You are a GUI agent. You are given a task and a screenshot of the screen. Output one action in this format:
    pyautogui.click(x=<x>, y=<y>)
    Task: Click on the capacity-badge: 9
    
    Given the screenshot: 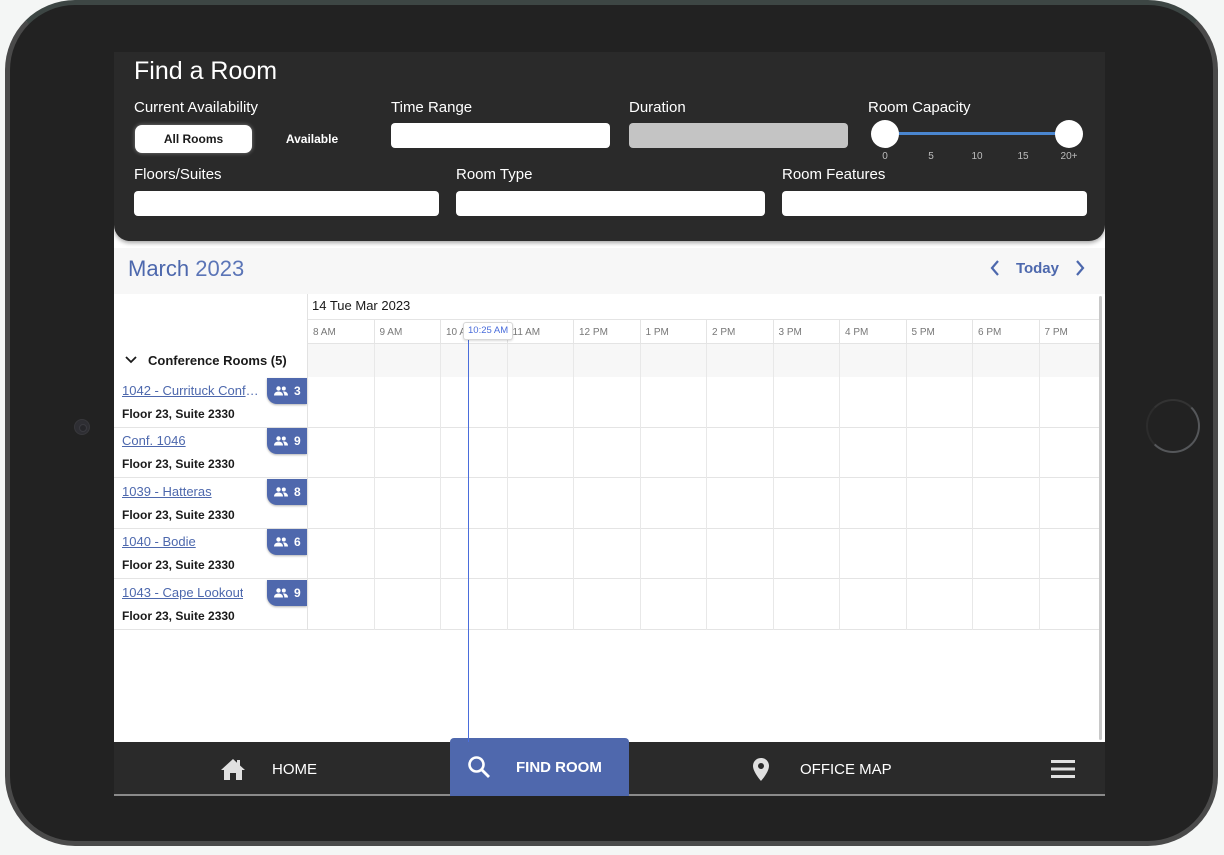 What is the action you would take?
    pyautogui.click(x=287, y=441)
    